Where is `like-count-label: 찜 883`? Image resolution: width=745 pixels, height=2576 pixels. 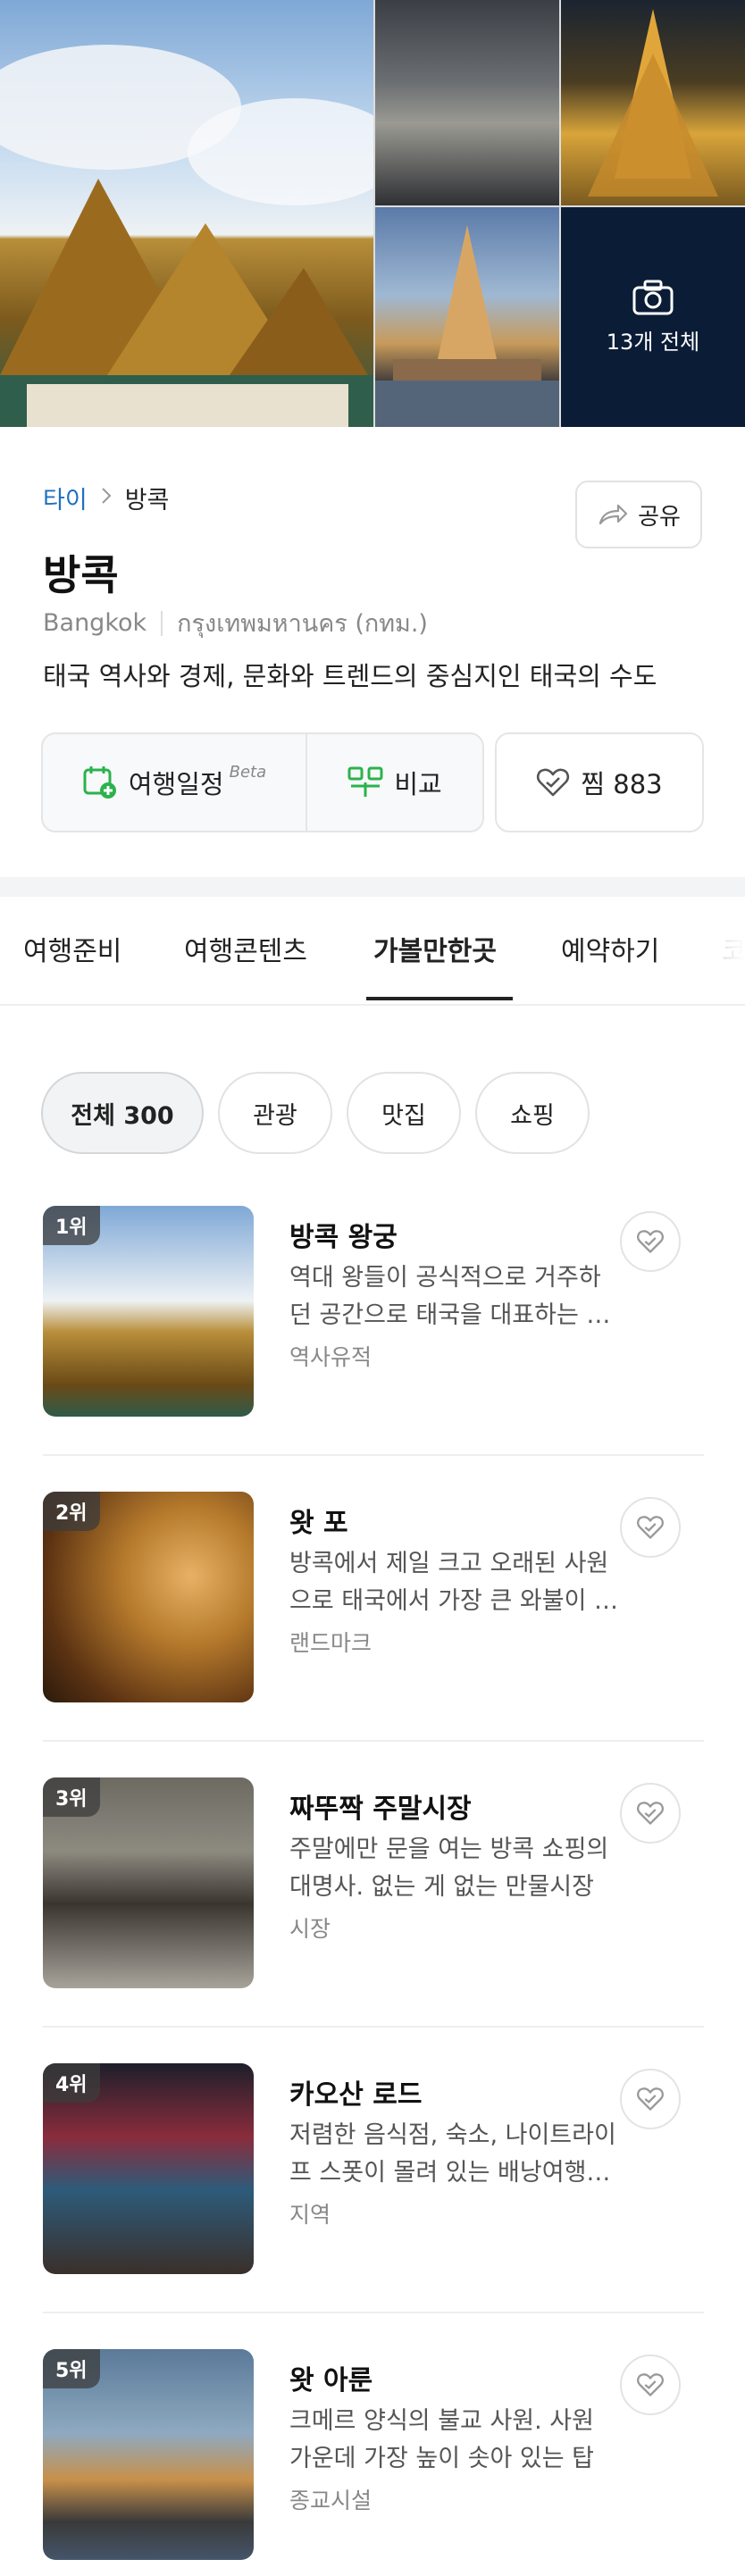
like-count-label: 찜 883 is located at coordinates (622, 784).